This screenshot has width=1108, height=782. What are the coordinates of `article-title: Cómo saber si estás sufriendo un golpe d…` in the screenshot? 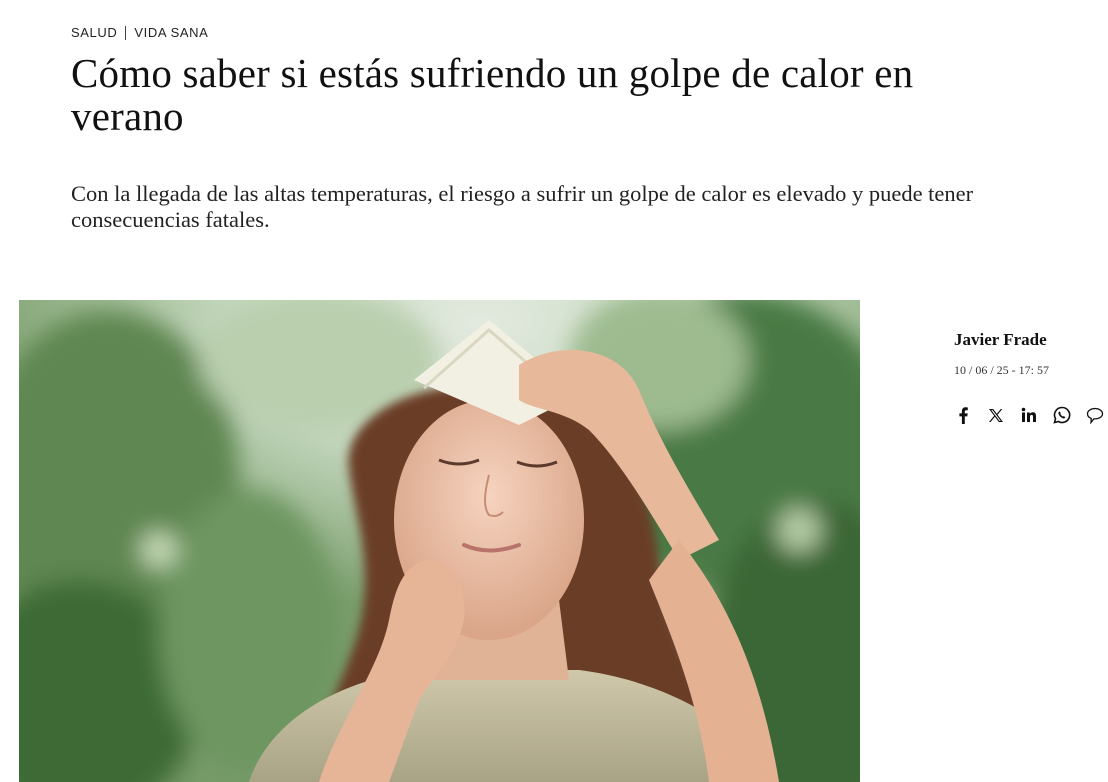 It's located at (492, 94).